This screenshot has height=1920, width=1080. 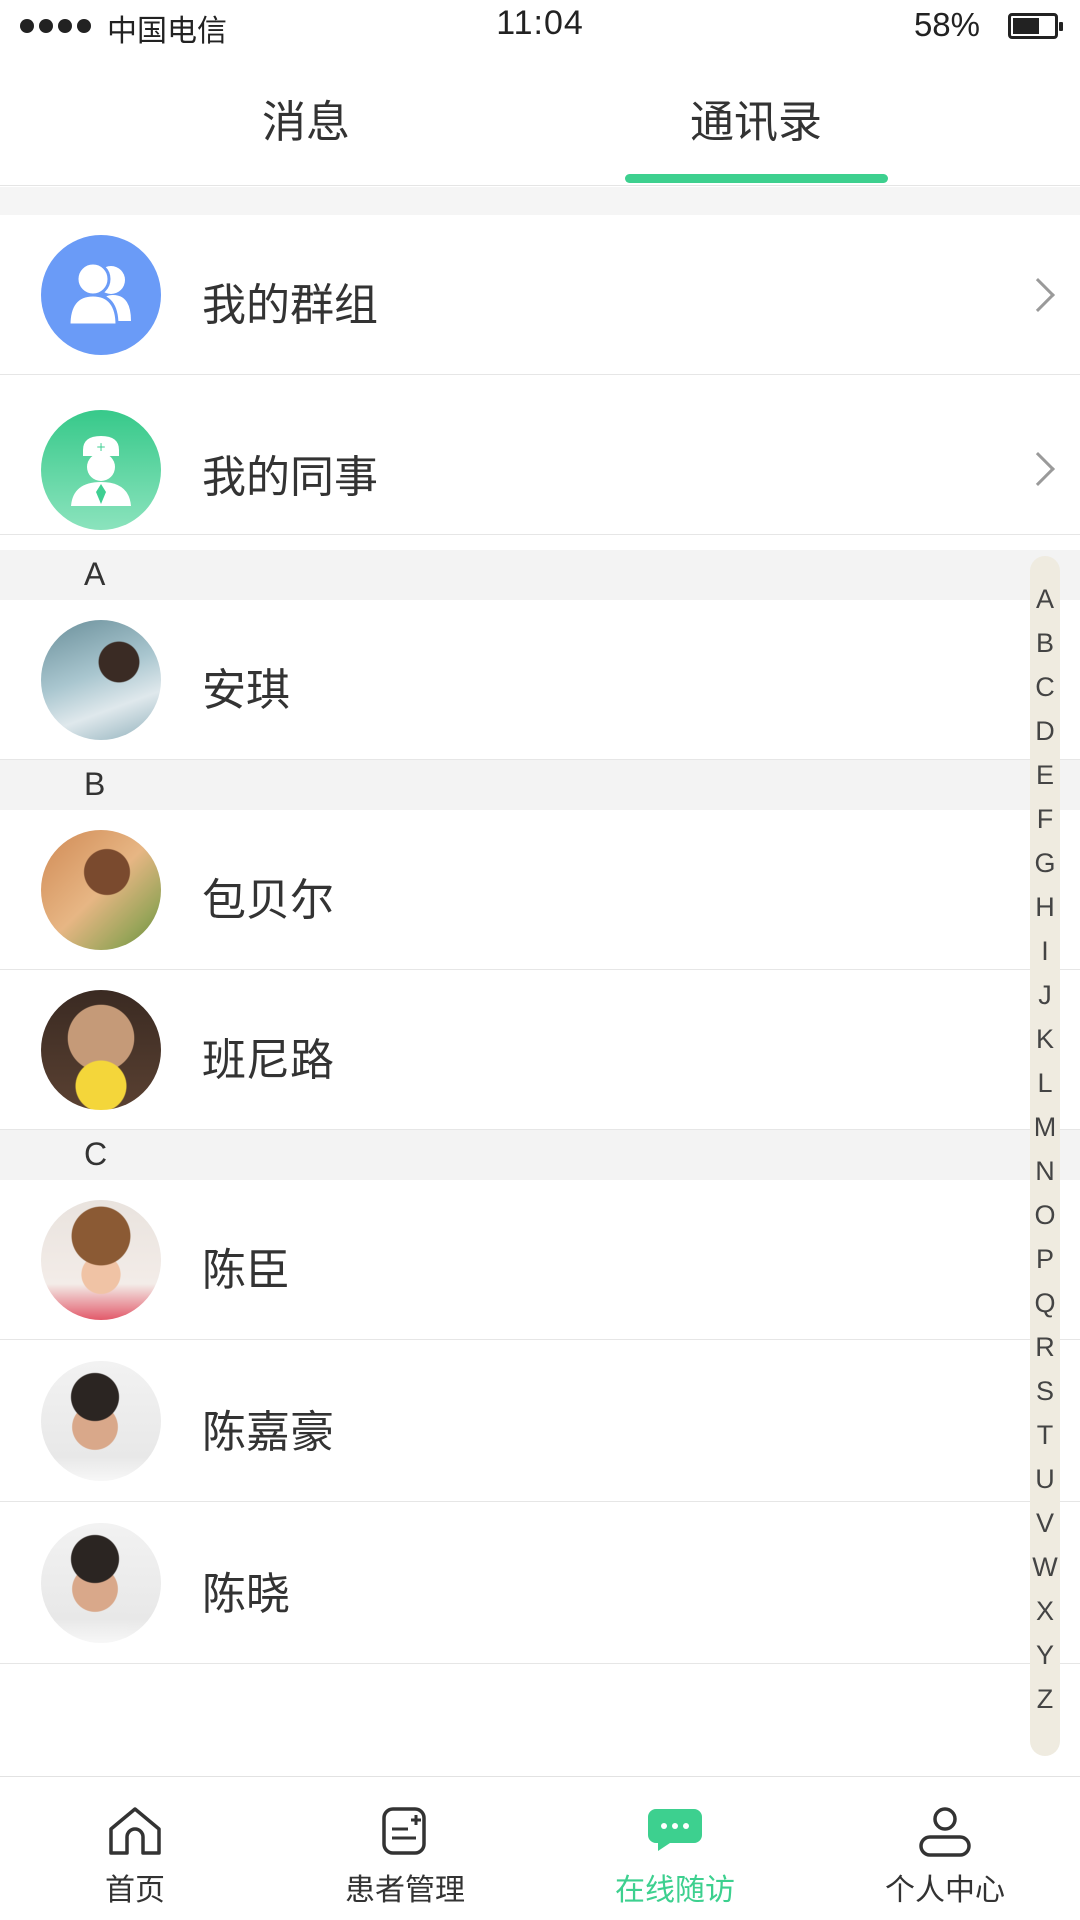 I want to click on active-tab-indicator, so click(x=756, y=178).